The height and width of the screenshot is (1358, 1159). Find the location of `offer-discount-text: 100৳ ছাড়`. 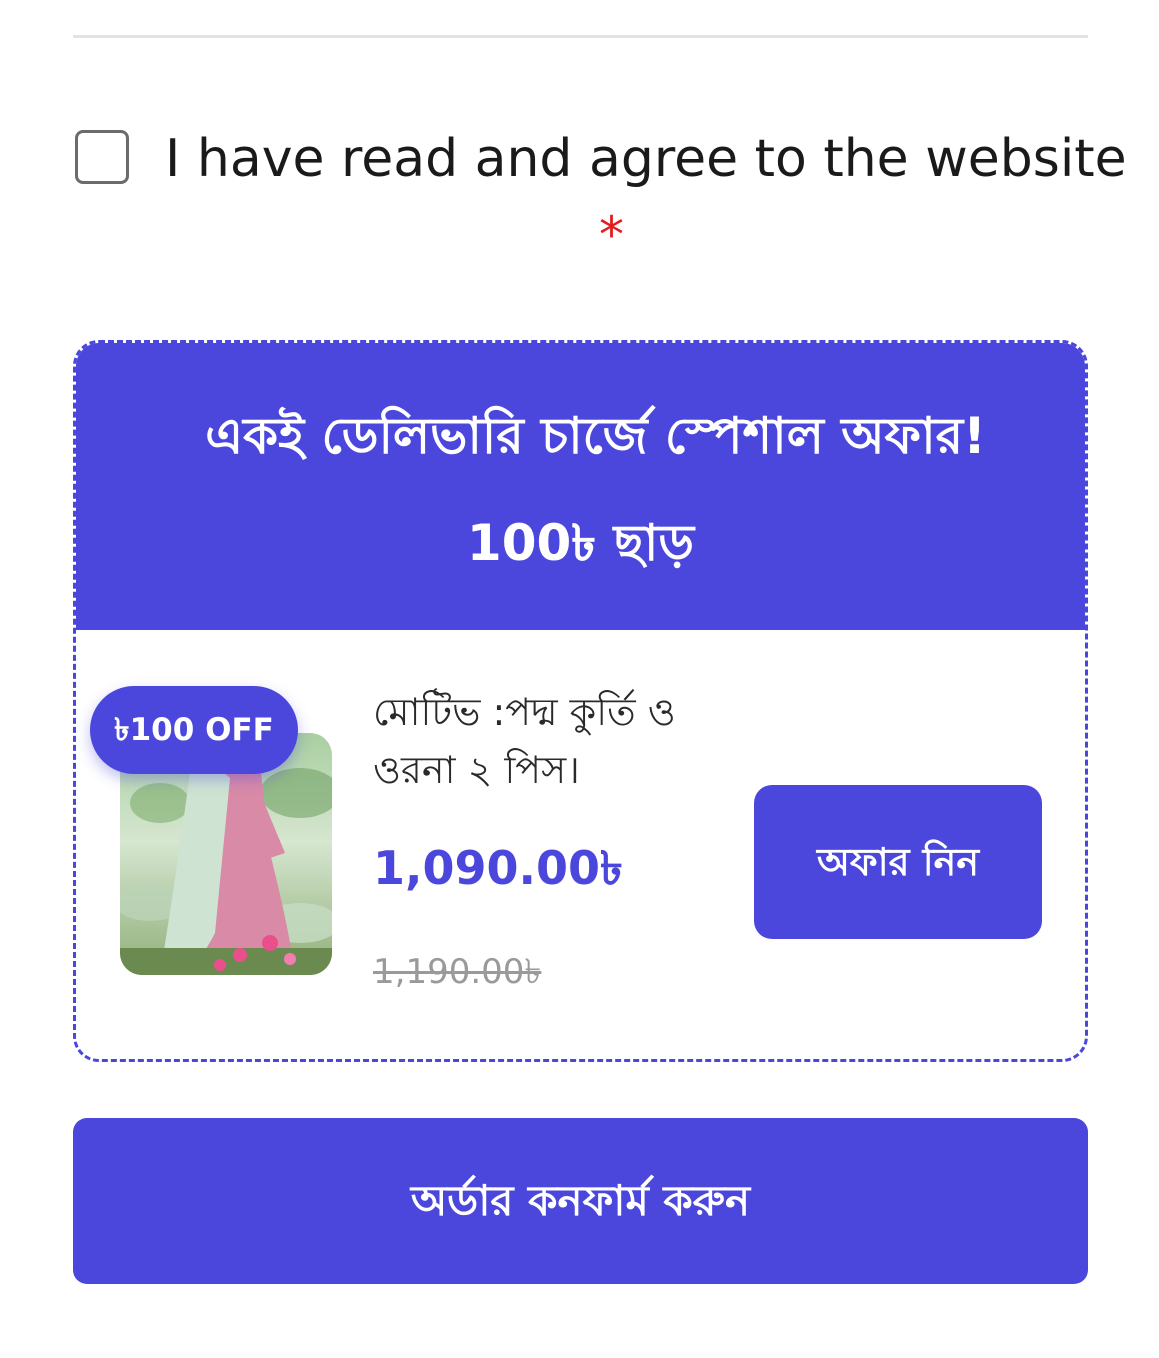

offer-discount-text: 100৳ ছাড় is located at coordinates (580, 543).